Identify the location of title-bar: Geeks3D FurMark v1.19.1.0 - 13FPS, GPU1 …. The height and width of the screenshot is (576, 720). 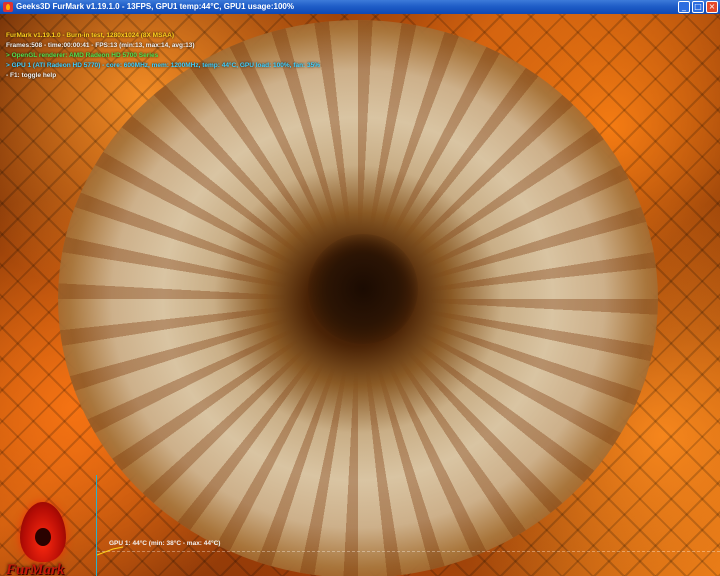
(360, 7).